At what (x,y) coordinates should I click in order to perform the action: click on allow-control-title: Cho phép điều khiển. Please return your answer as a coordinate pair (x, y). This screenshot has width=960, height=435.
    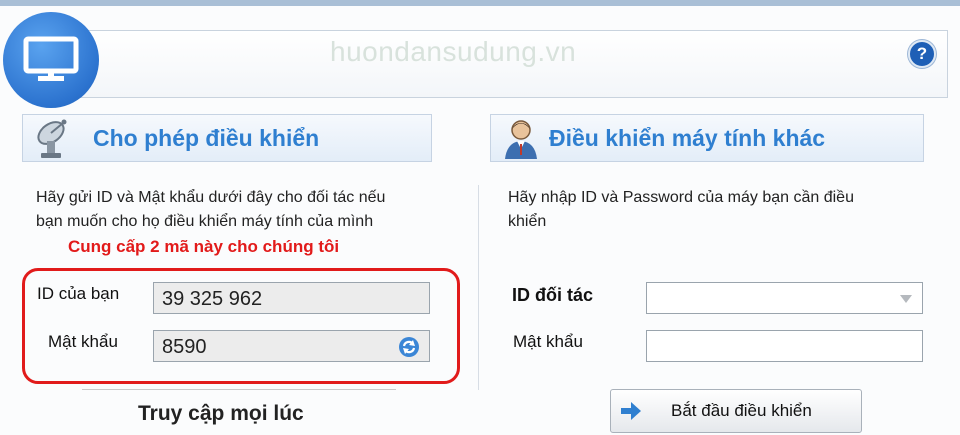
    Looking at the image, I should click on (206, 138).